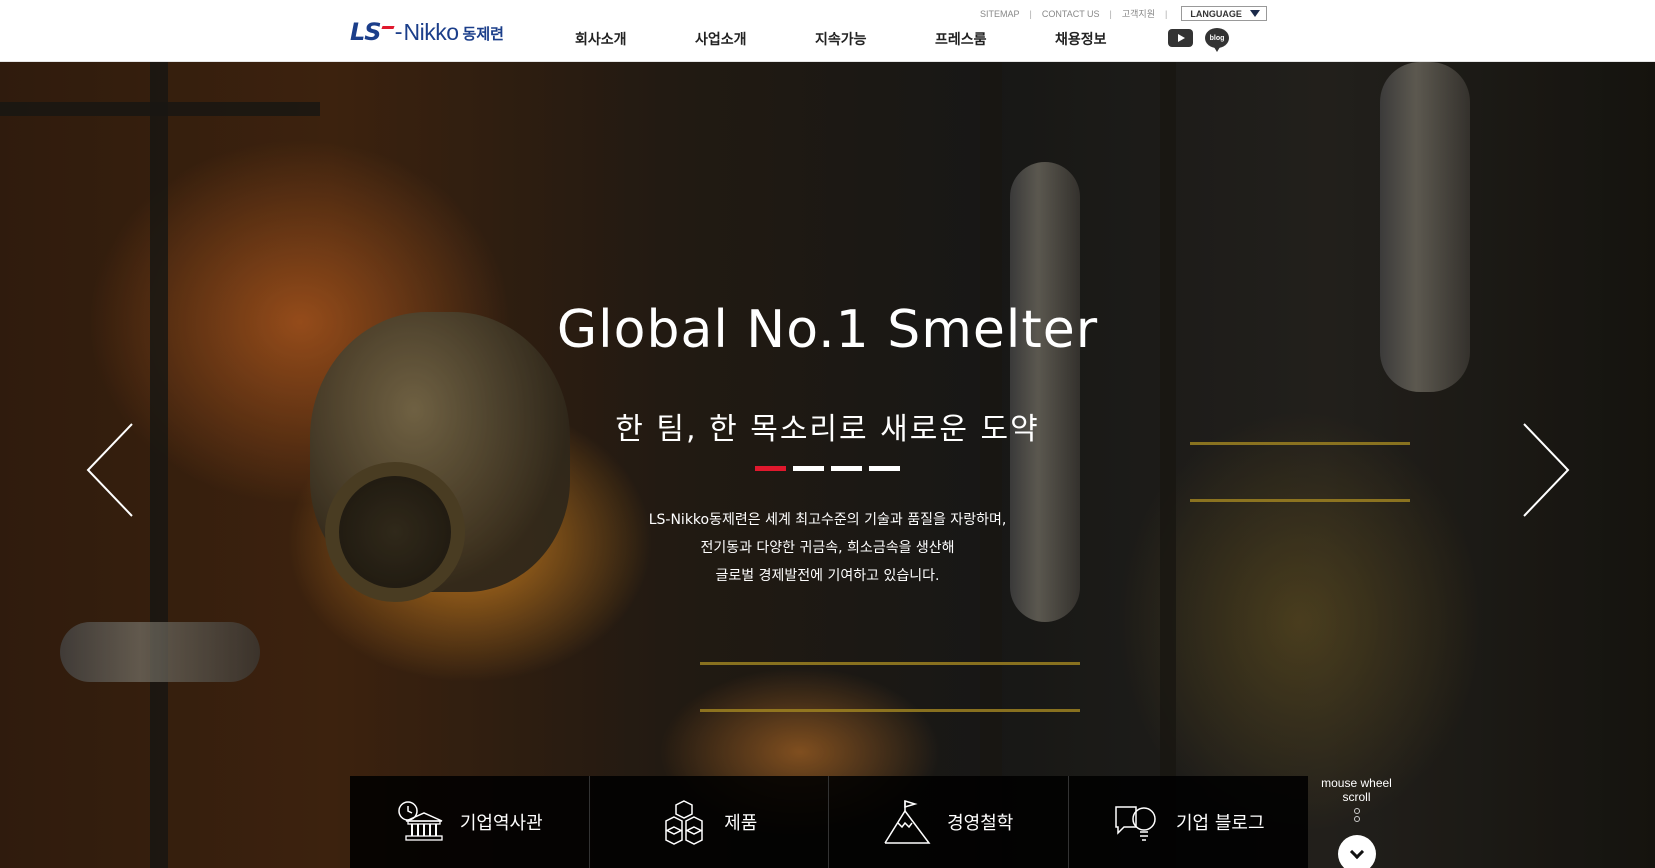  I want to click on slide-indicators, so click(827, 468).